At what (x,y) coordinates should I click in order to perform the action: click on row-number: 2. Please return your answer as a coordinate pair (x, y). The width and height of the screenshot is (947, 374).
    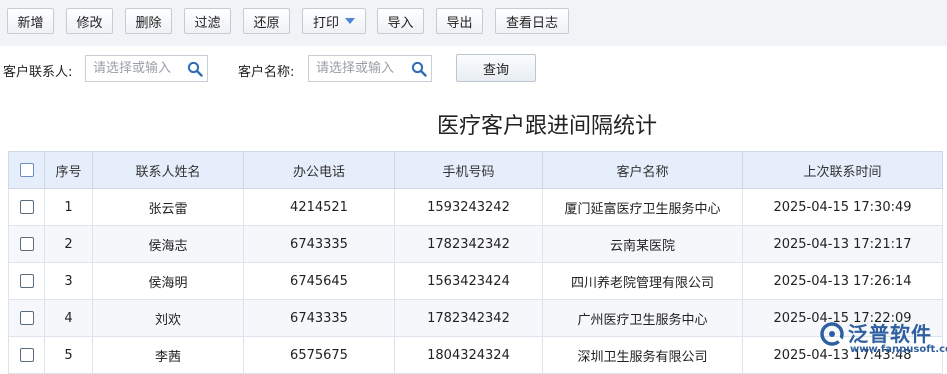
    Looking at the image, I should click on (68, 244).